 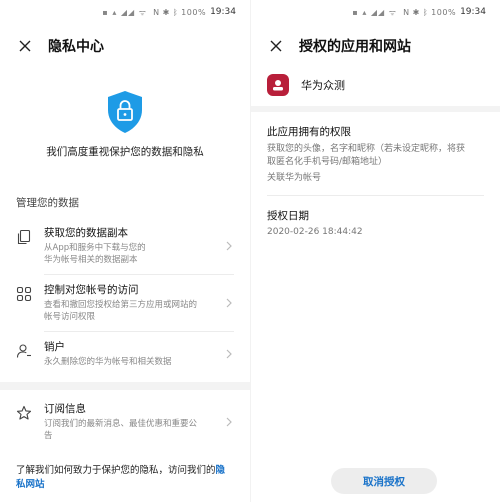 I want to click on app-bar: 授权的应用和网站, so click(x=375, y=46).